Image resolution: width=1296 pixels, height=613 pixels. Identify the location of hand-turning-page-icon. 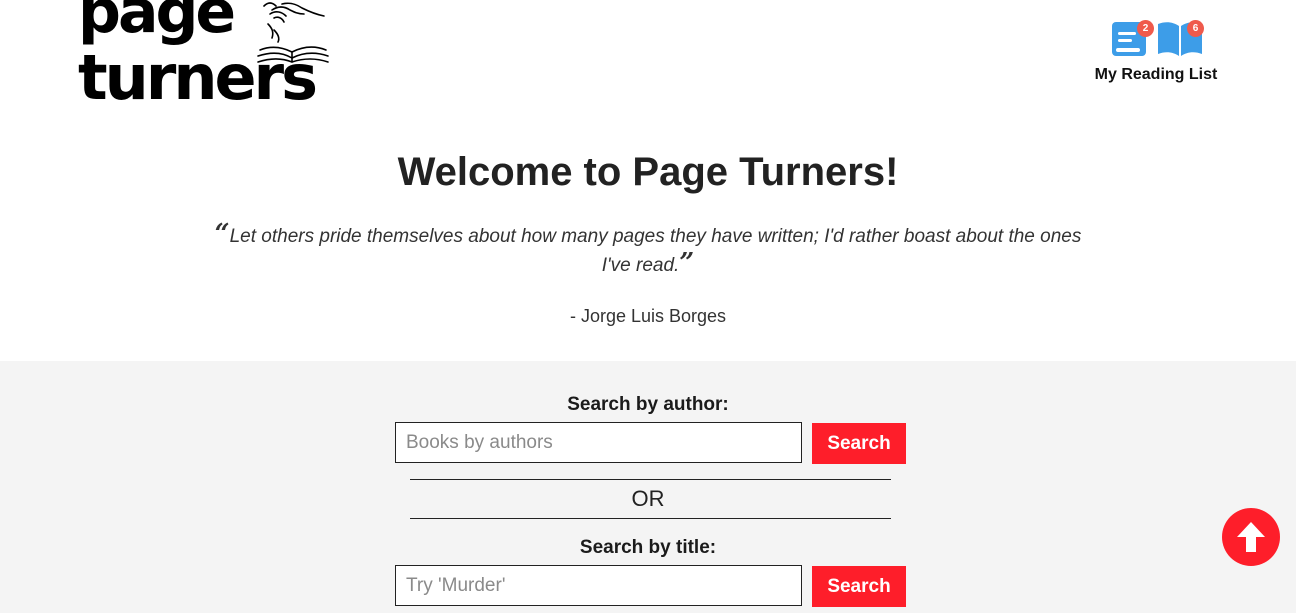
(293, 32).